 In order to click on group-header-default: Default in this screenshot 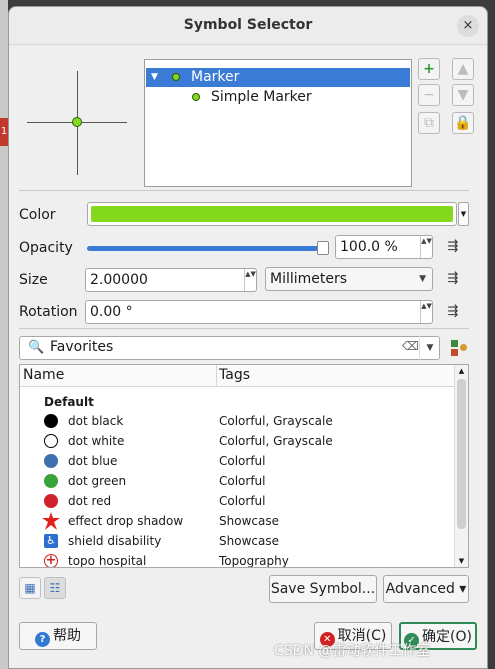, I will do `click(69, 402)`.